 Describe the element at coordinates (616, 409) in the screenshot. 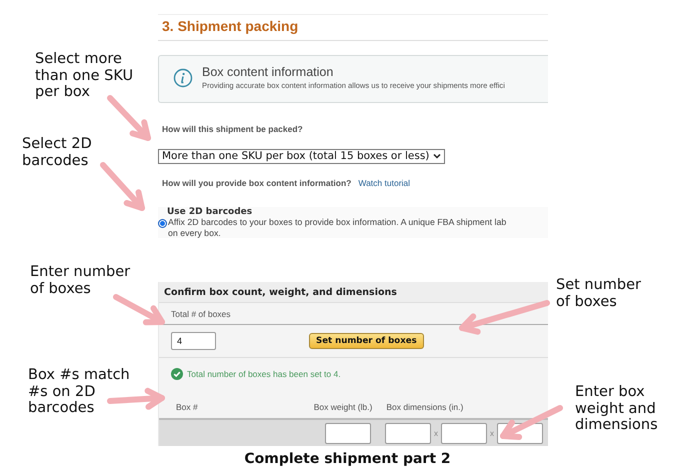

I see `annotation-text: Enter box weight and dimensions` at that location.